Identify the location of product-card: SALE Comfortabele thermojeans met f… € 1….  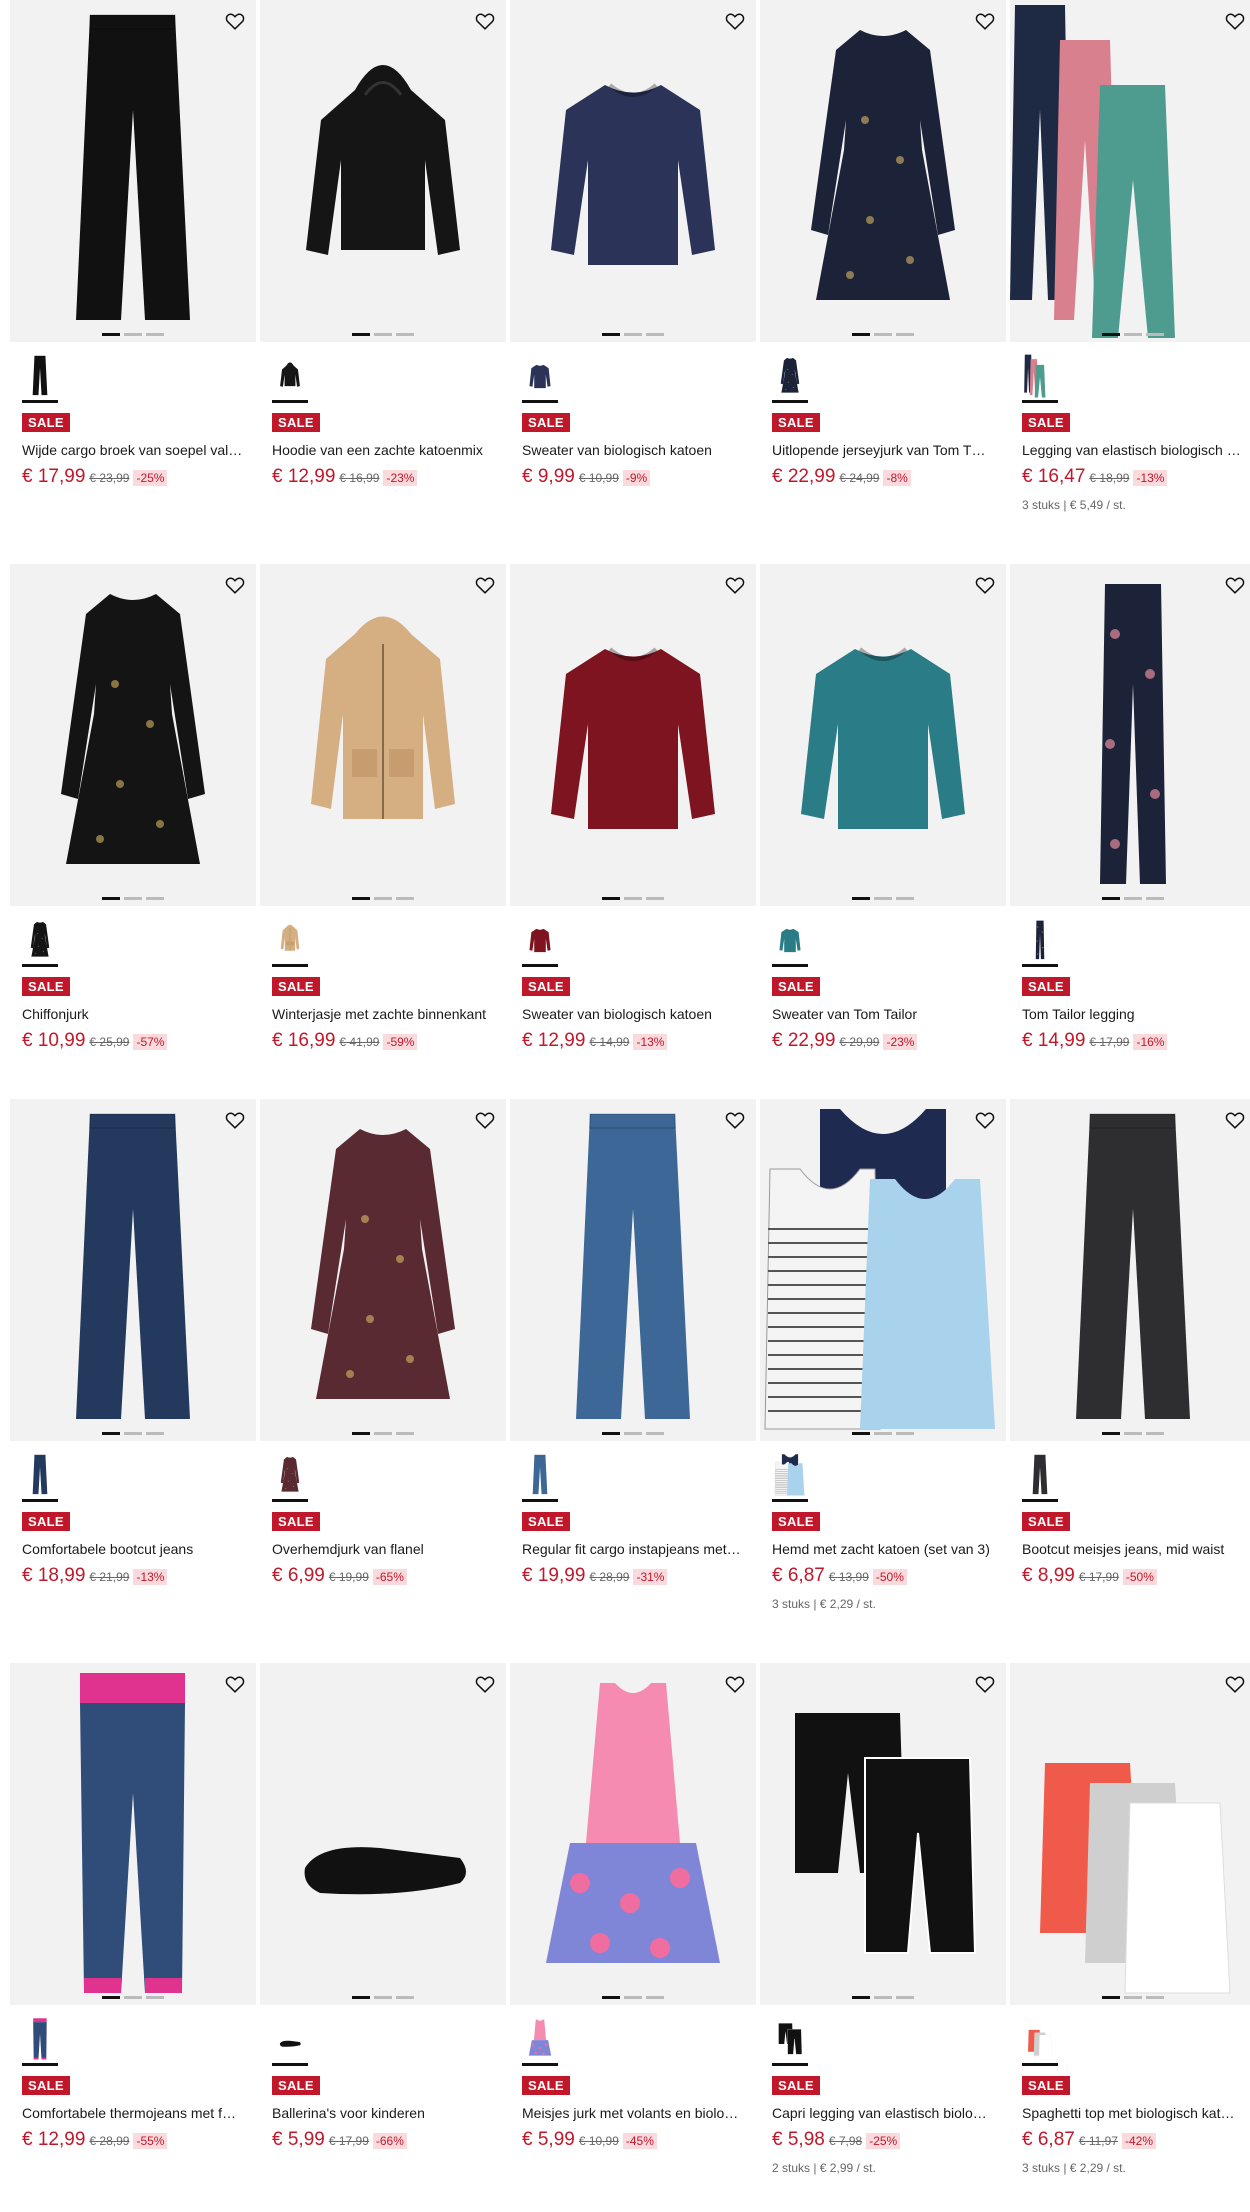
(133, 1907).